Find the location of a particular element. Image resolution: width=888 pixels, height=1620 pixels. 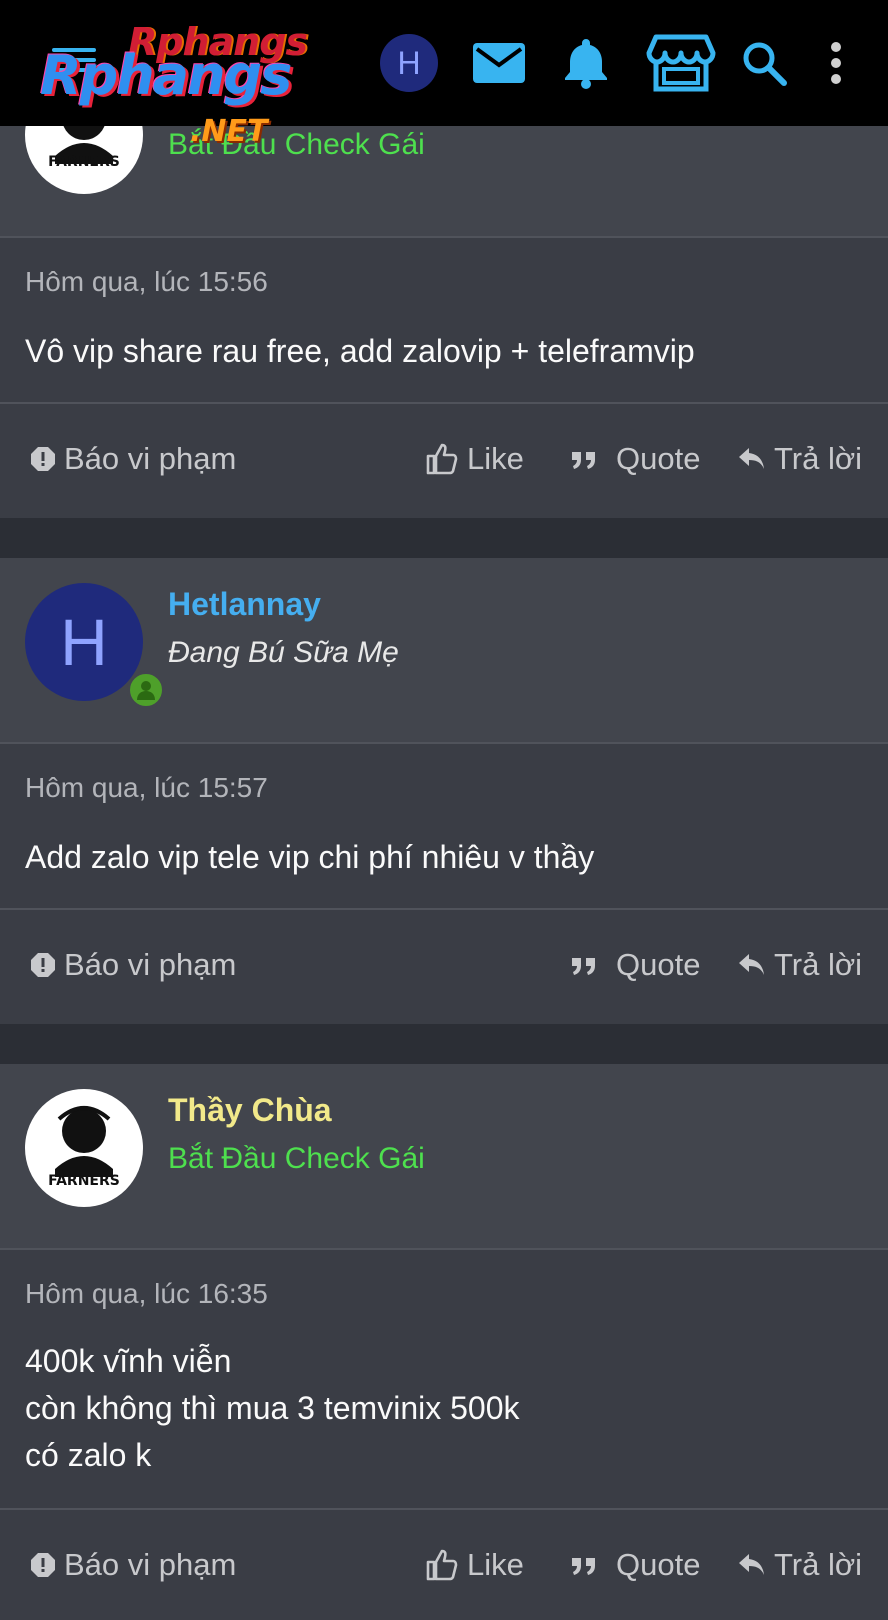

message-line: còn không thì mua 3 temvinix 500k is located at coordinates (272, 1408).